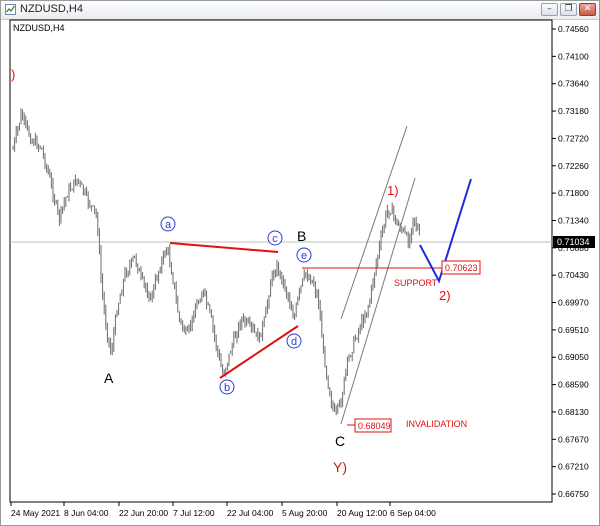 The image size is (600, 526). I want to click on price-axis-label: 0.71800, so click(573, 193).